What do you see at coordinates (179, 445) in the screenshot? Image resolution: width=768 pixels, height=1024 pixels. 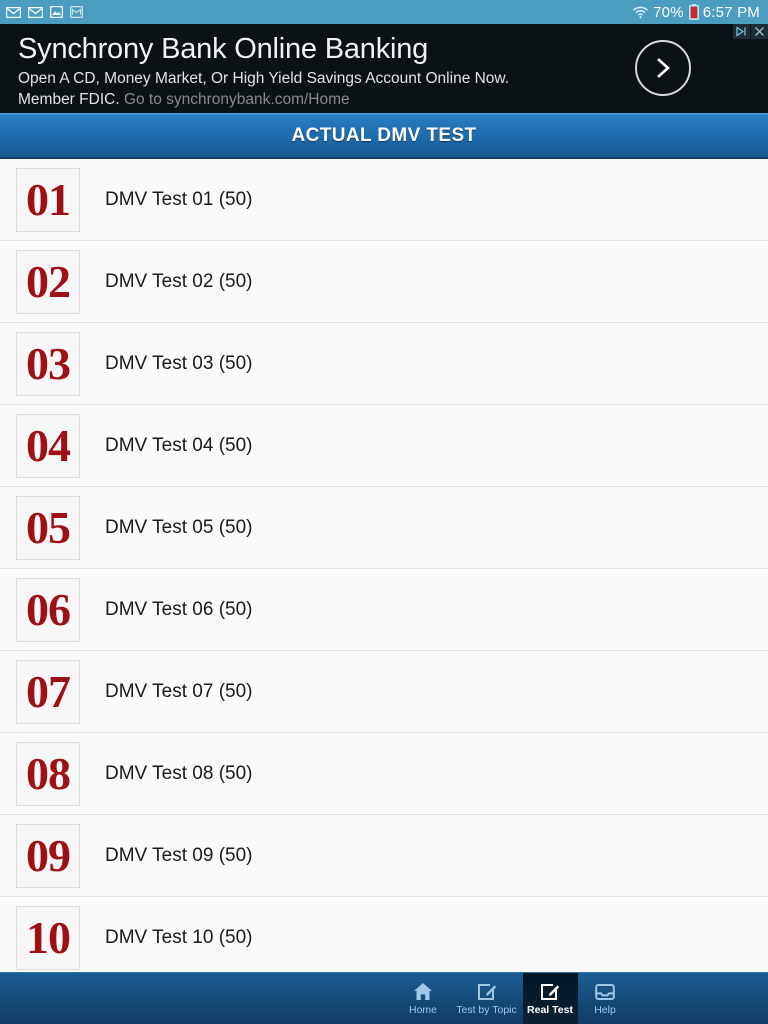 I see `list-item-label: DMV Test 04 (50)` at bounding box center [179, 445].